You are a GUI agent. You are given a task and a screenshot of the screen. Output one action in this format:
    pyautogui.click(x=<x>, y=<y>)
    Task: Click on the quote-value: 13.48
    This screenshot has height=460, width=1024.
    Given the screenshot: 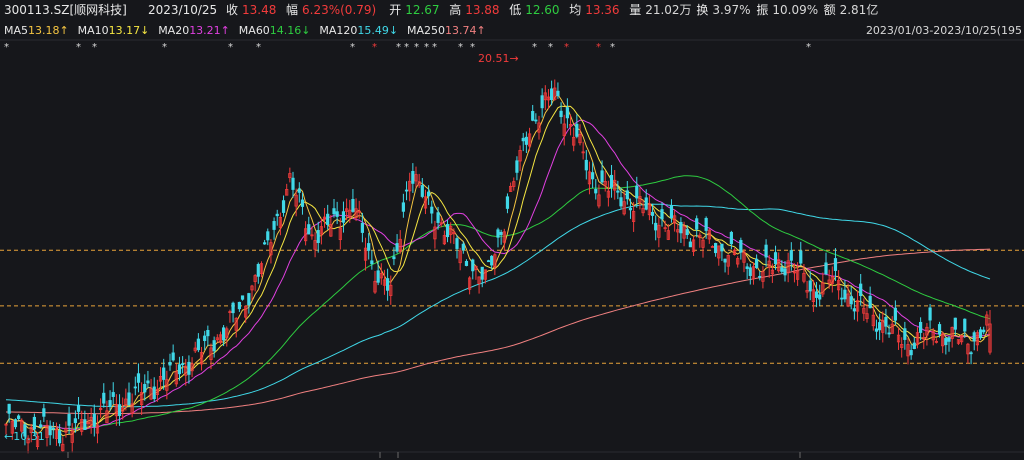 What is the action you would take?
    pyautogui.click(x=259, y=10)
    